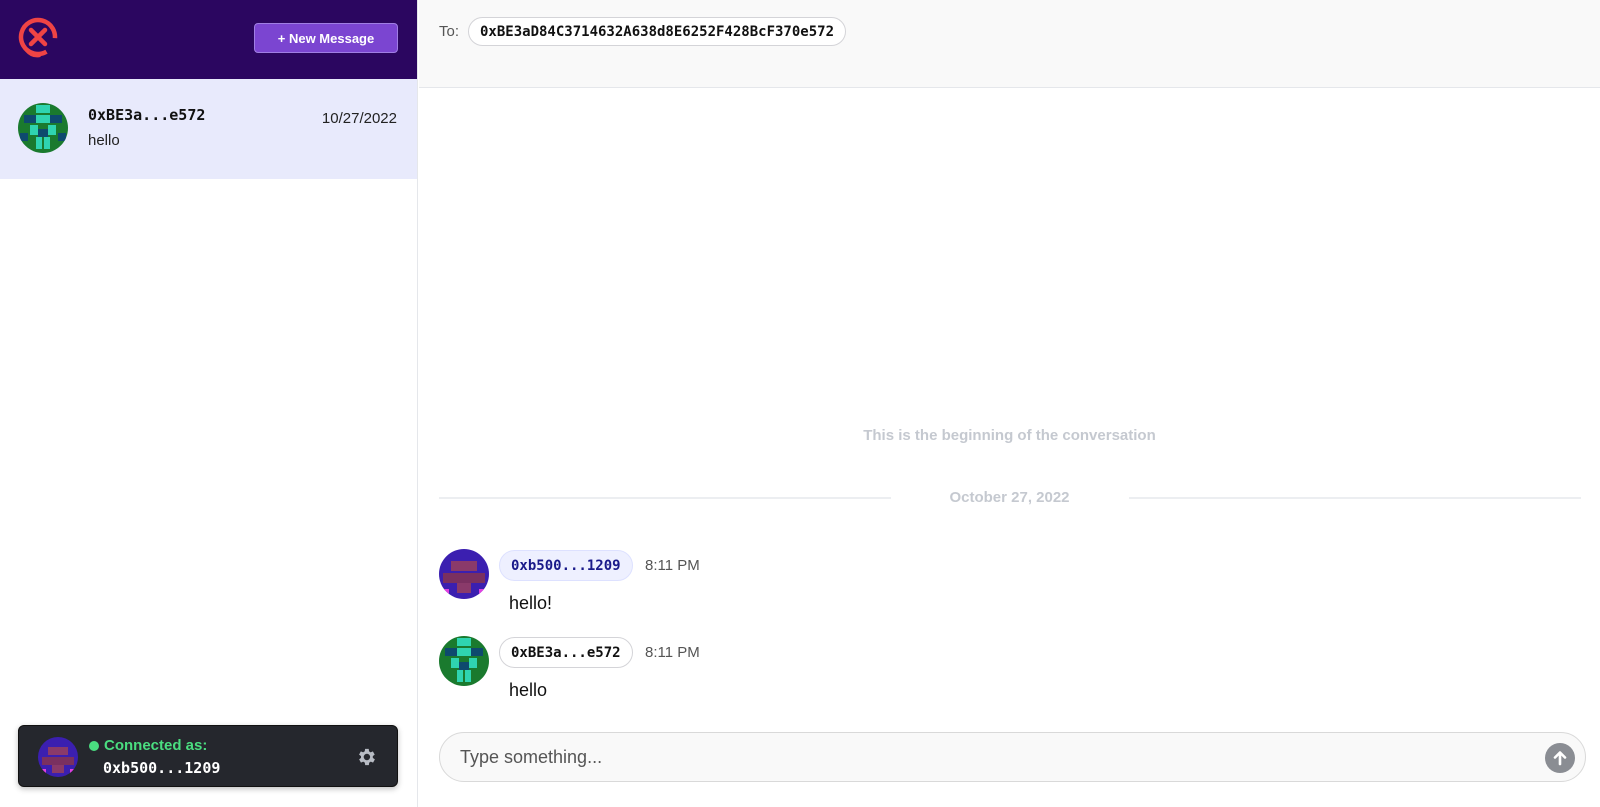 The width and height of the screenshot is (1600, 807). What do you see at coordinates (162, 768) in the screenshot?
I see `connected-address: 0xb500...1209` at bounding box center [162, 768].